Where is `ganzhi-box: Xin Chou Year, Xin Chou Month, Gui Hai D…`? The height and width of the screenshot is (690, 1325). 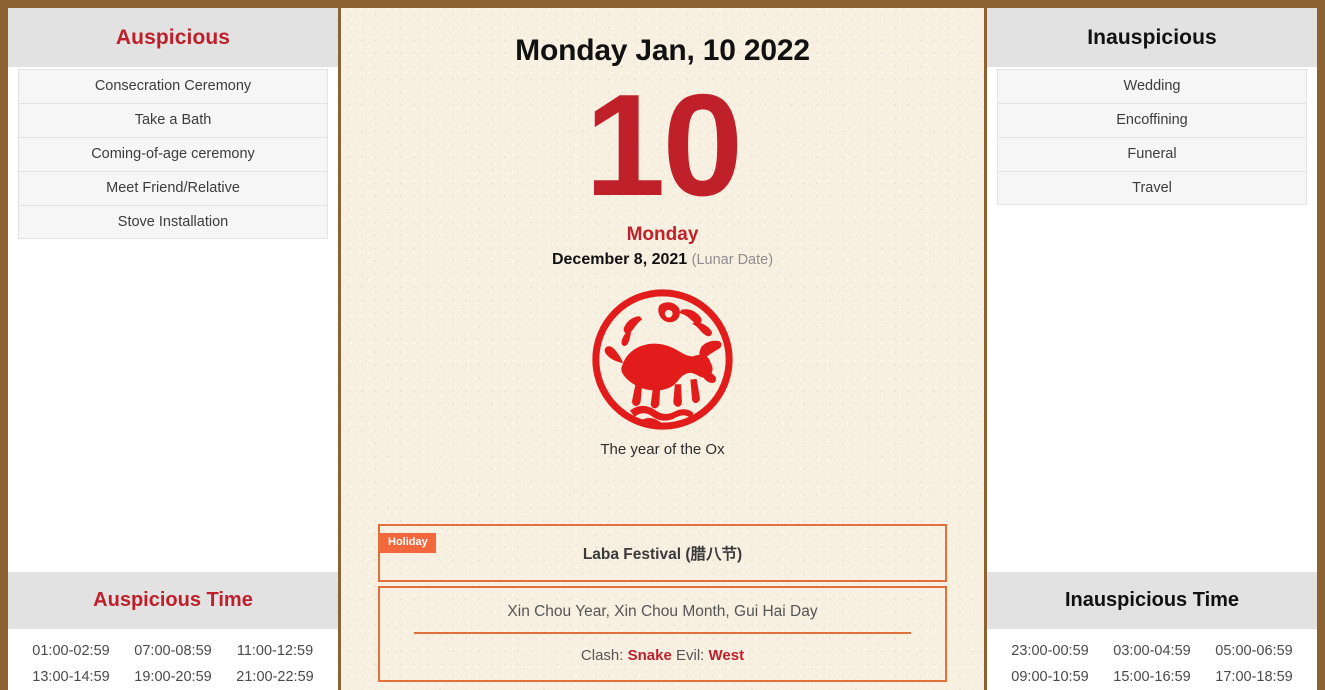 ganzhi-box: Xin Chou Year, Xin Chou Month, Gui Hai D… is located at coordinates (662, 634).